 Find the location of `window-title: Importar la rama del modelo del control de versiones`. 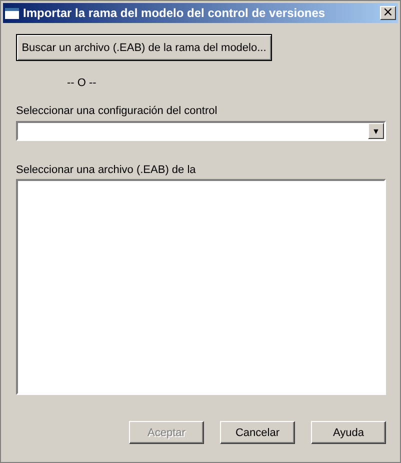

window-title: Importar la rama del modelo del control de versiones is located at coordinates (174, 13).